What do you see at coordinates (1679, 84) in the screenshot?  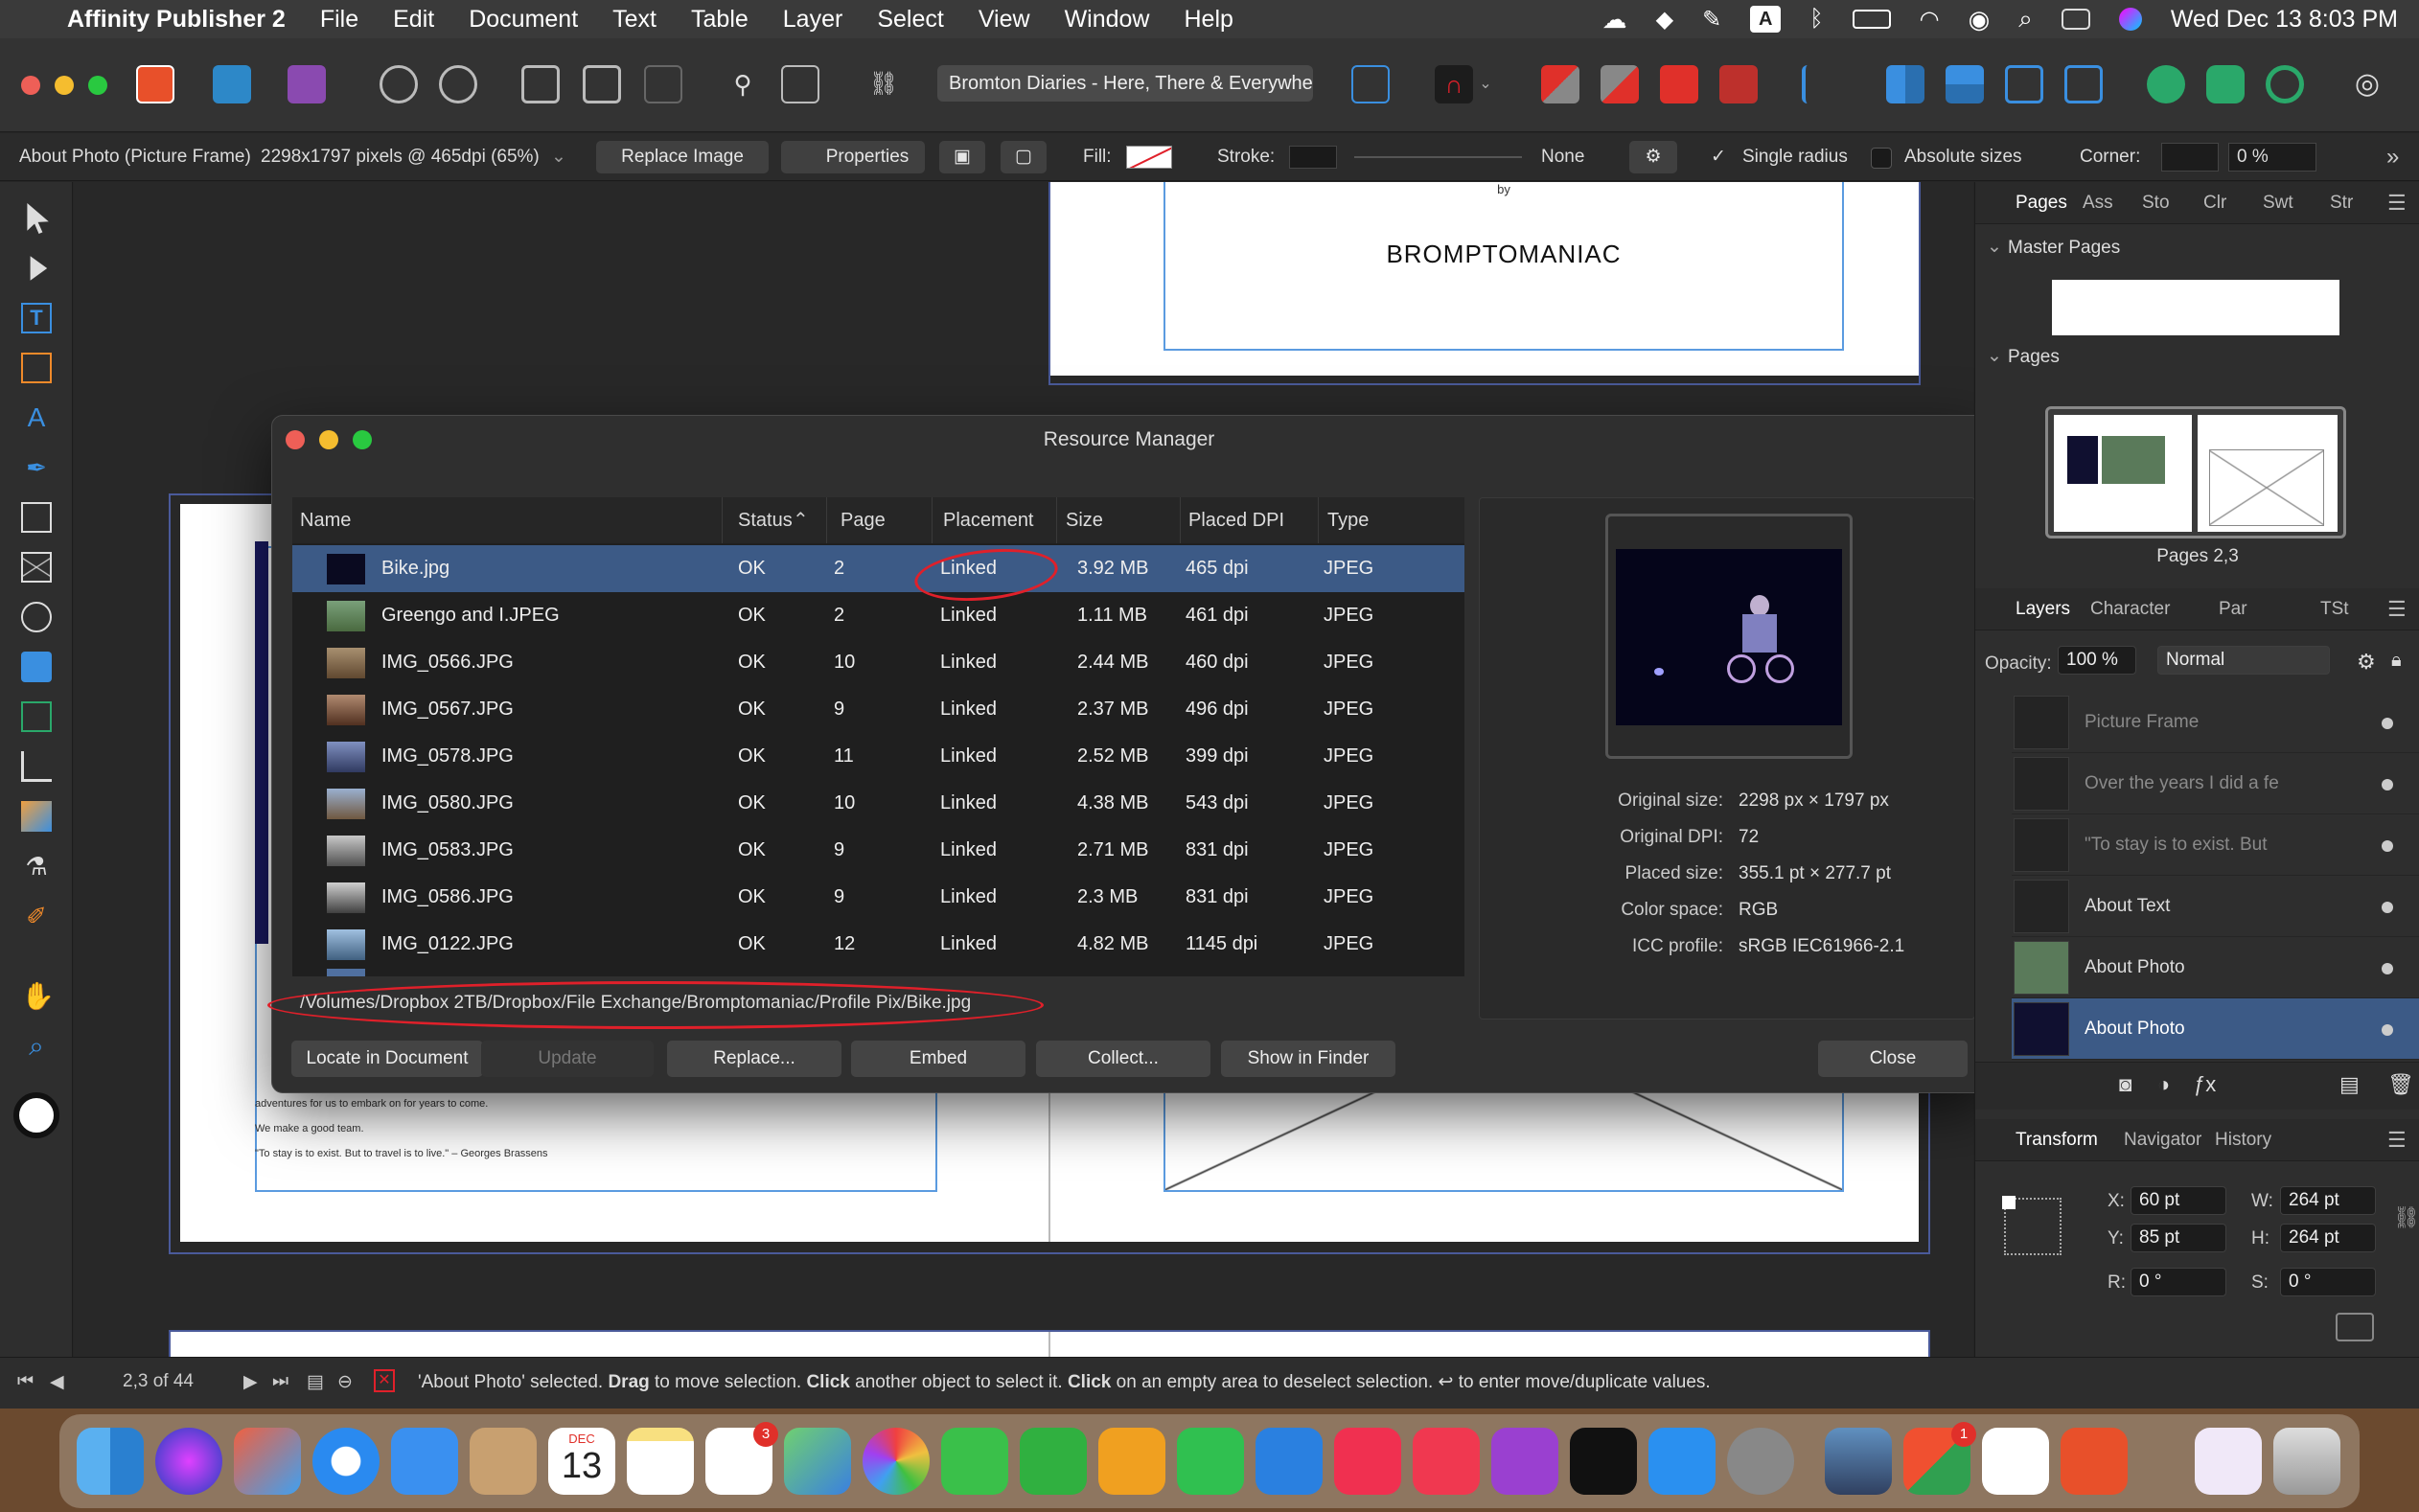 I see `arrange-forward-icon` at bounding box center [1679, 84].